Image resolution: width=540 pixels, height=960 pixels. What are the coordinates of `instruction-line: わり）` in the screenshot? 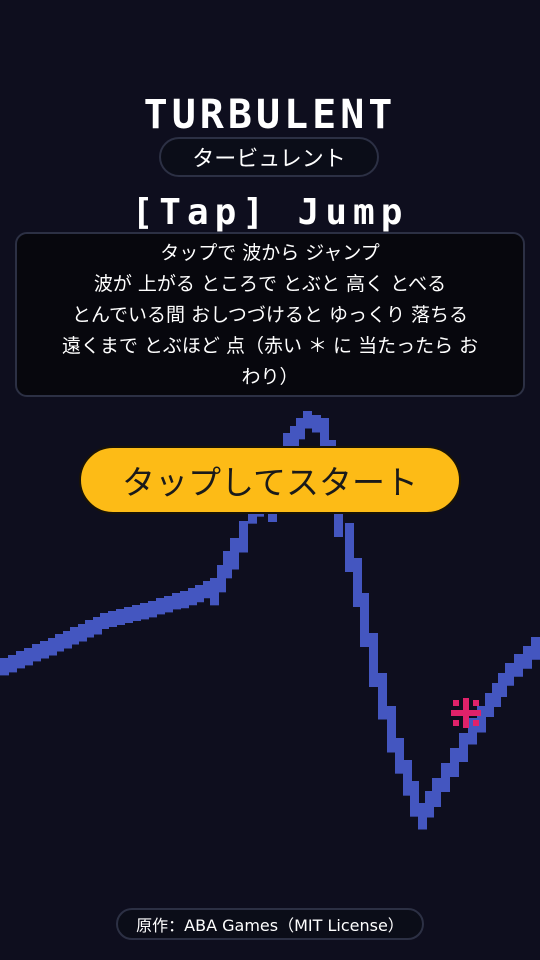 It's located at (270, 377).